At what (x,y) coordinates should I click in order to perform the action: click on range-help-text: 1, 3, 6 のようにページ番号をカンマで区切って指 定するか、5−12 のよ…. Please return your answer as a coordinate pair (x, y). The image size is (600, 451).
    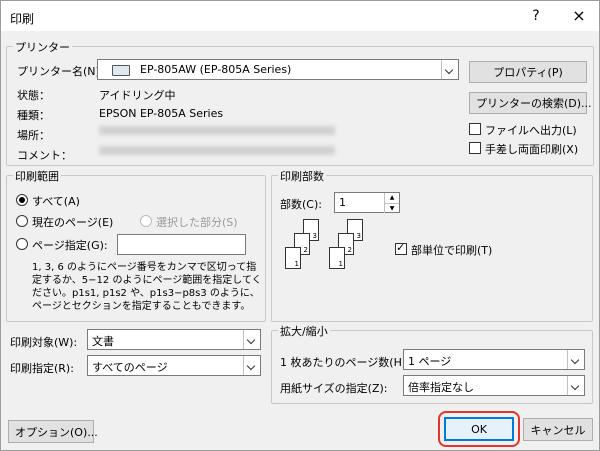
    Looking at the image, I should click on (147, 287).